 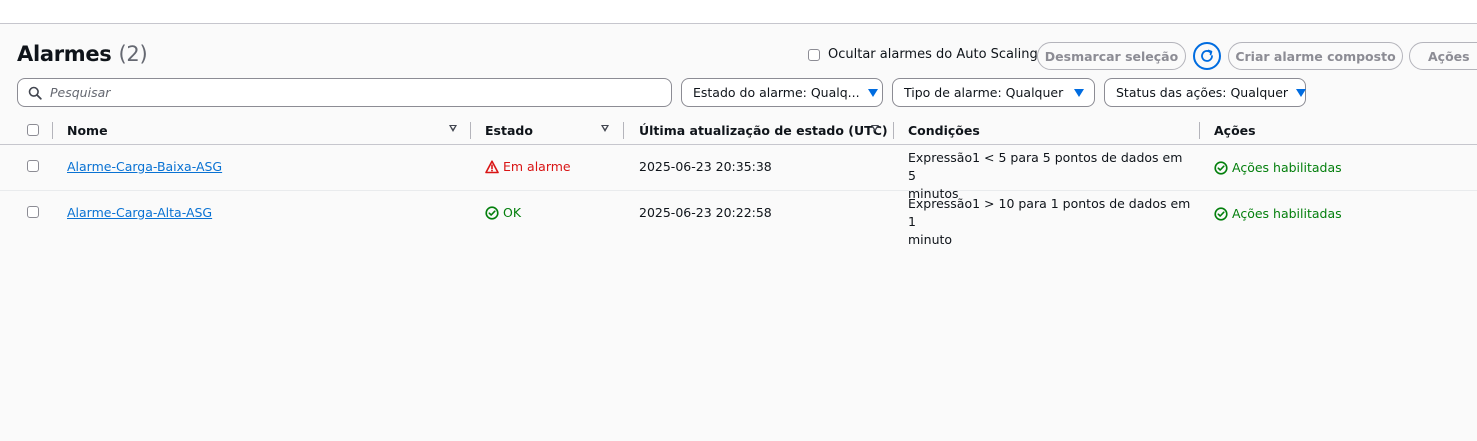 I want to click on hide-autoscaling-toggle: Ocultar alarmes do Auto Scaling, so click(x=923, y=54).